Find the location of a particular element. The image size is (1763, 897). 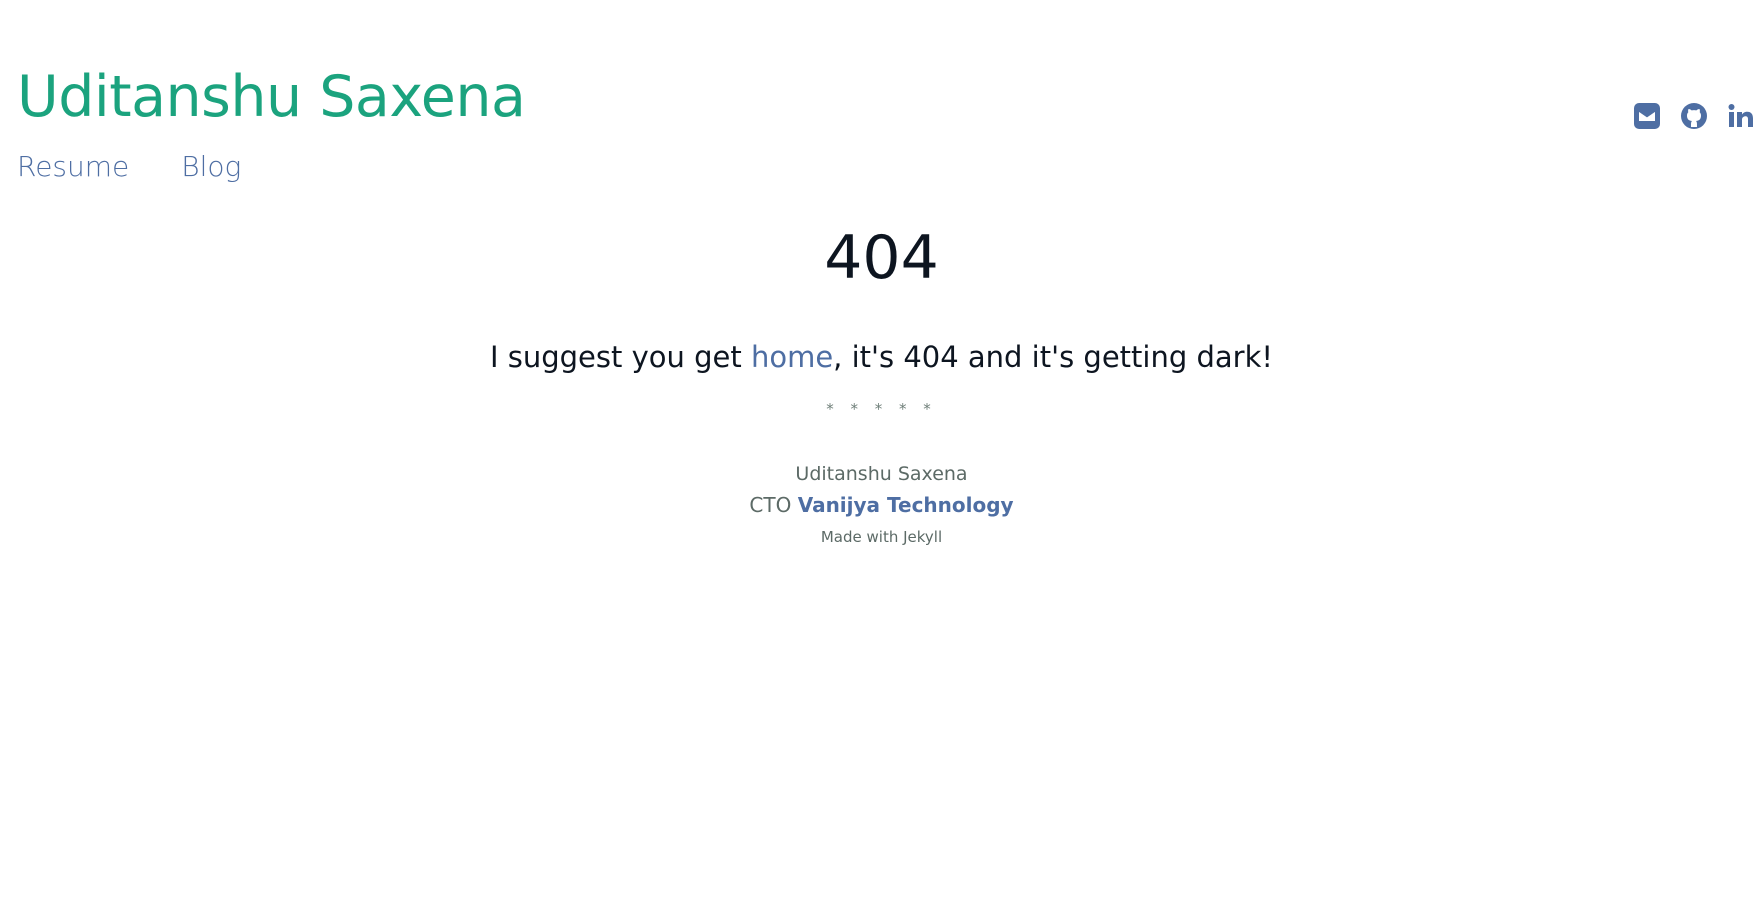

social-links is located at coordinates (1694, 116).